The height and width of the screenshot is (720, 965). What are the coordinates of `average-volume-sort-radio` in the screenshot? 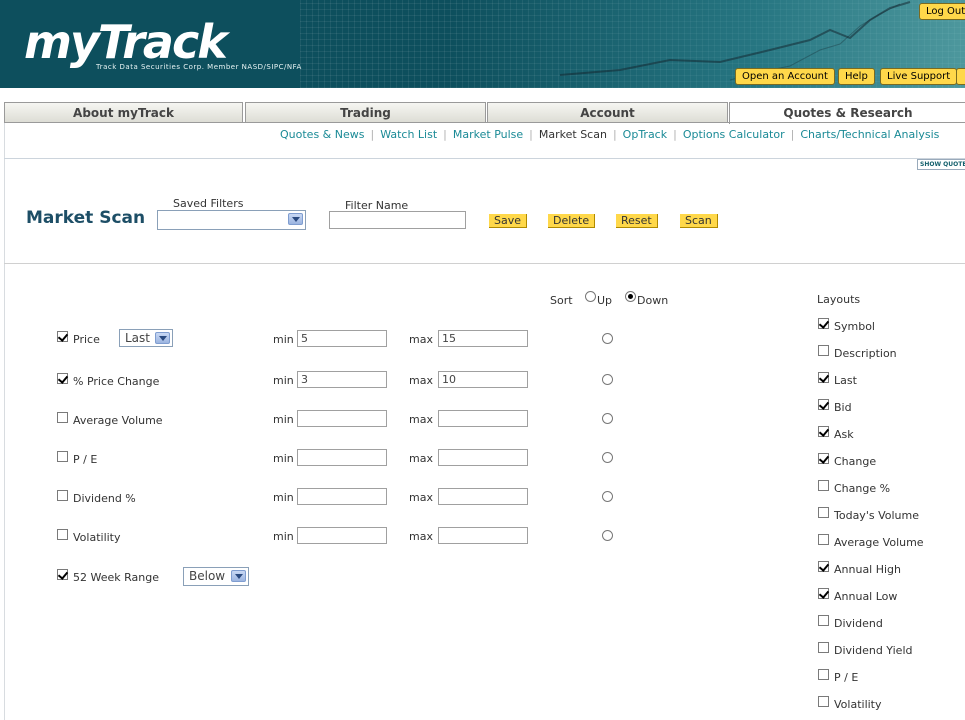 It's located at (607, 418).